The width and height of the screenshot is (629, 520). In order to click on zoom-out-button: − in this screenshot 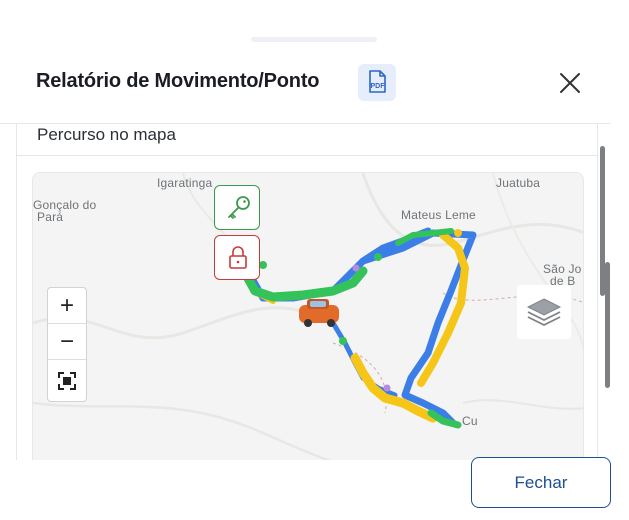, I will do `click(67, 342)`.